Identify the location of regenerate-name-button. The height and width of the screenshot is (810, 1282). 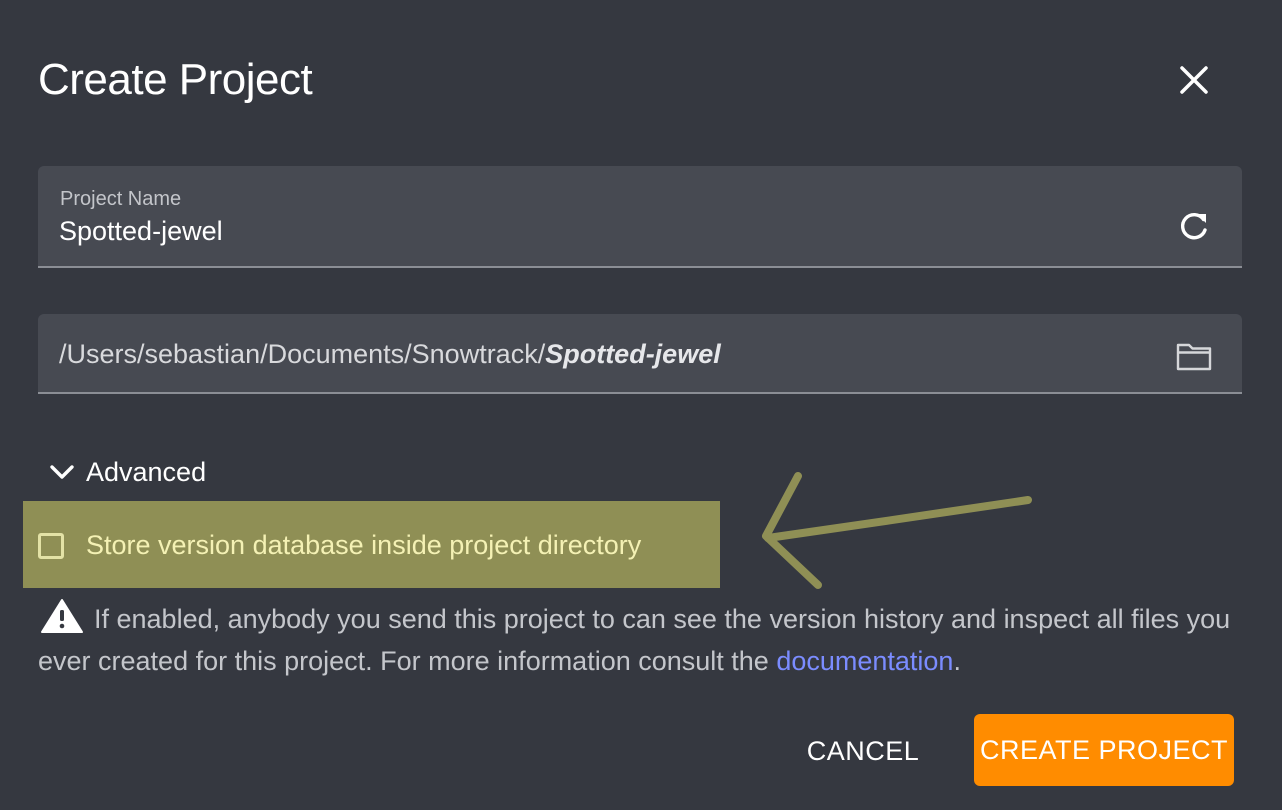
(1194, 226).